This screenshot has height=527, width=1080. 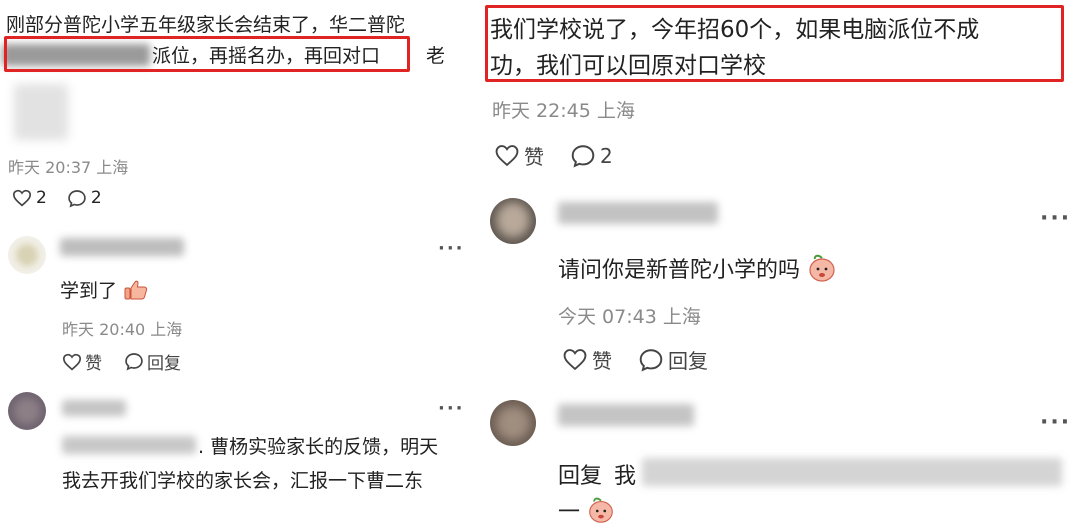 I want to click on left-reply1-time: 昨天 20:40 上海, so click(x=122, y=329).